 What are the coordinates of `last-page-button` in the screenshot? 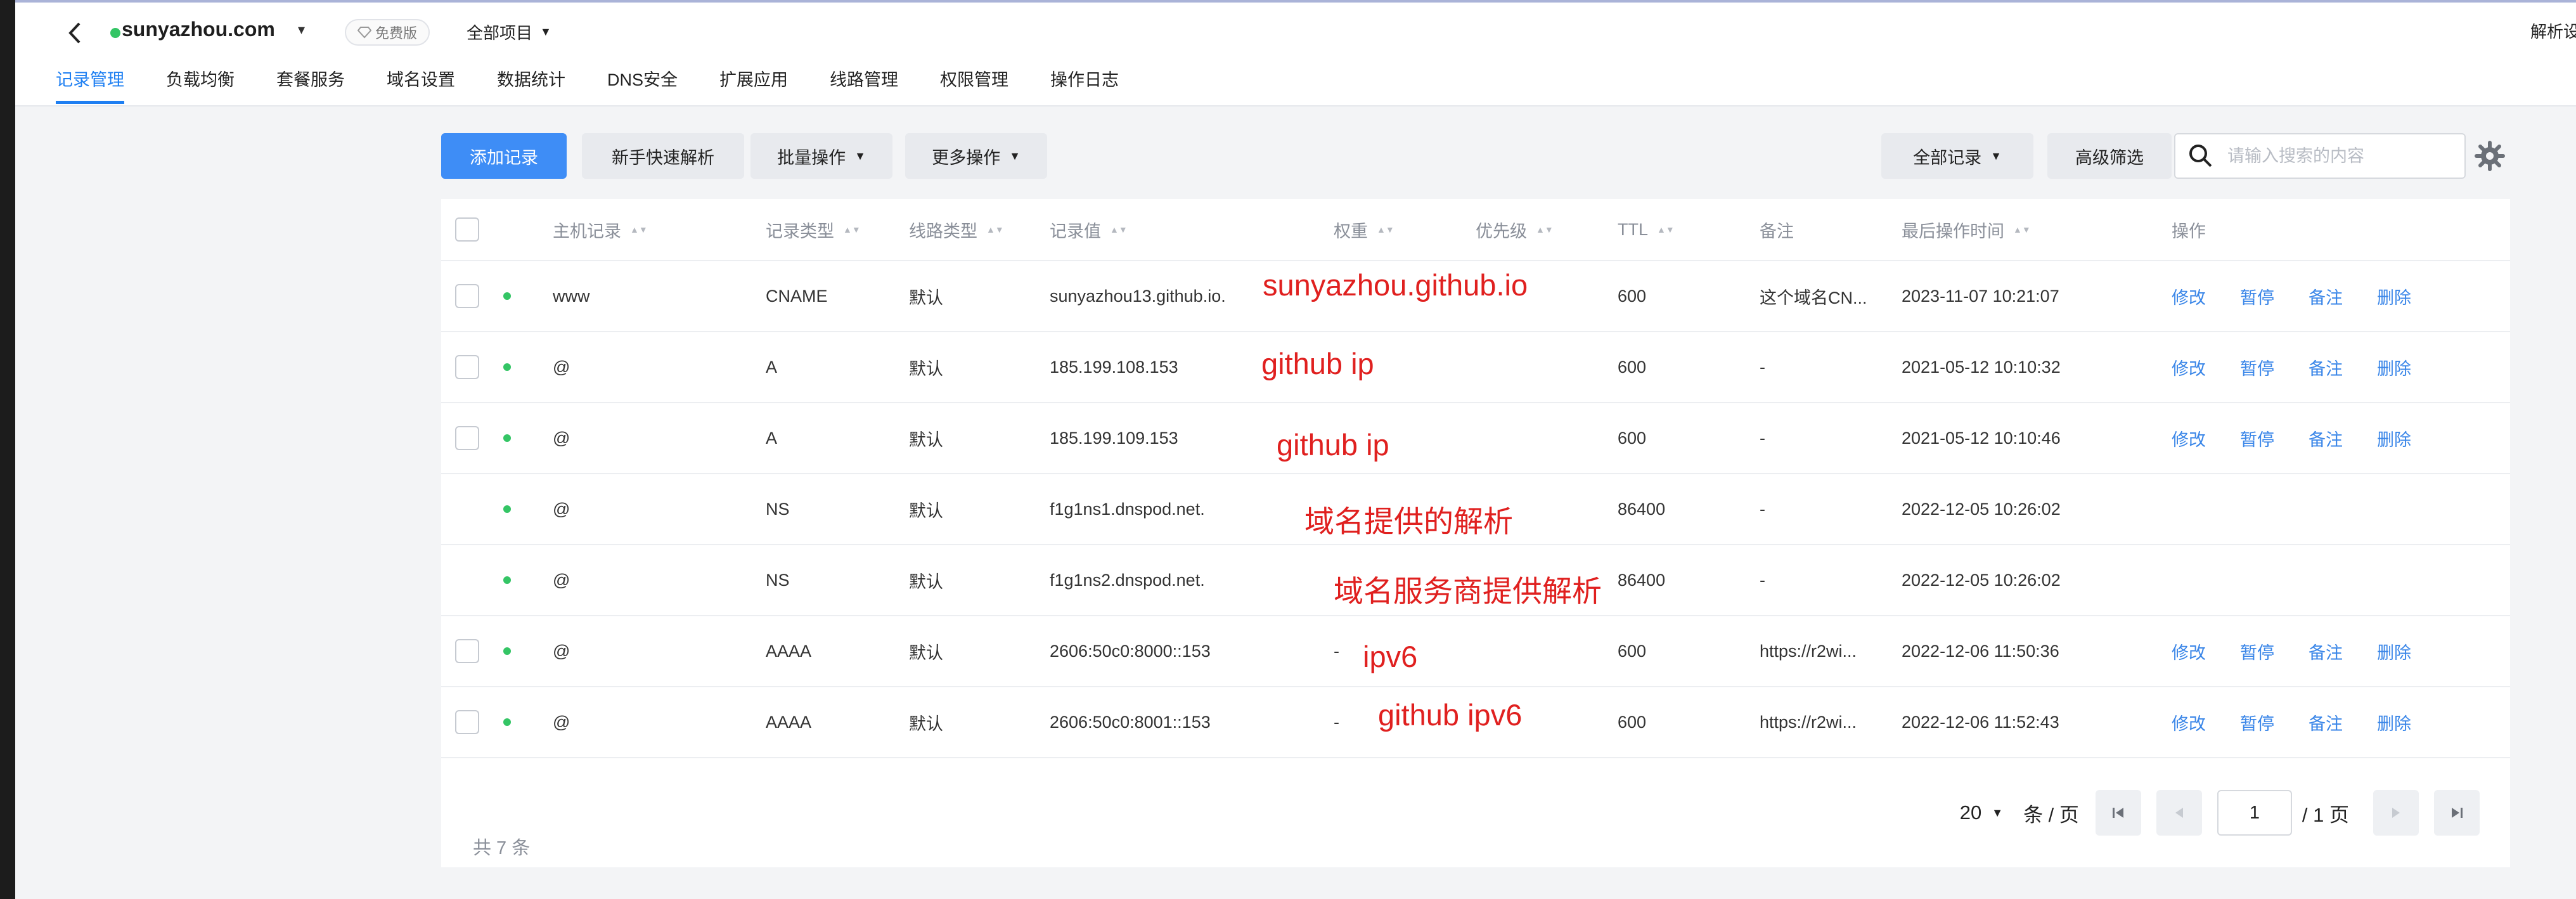 It's located at (2457, 813).